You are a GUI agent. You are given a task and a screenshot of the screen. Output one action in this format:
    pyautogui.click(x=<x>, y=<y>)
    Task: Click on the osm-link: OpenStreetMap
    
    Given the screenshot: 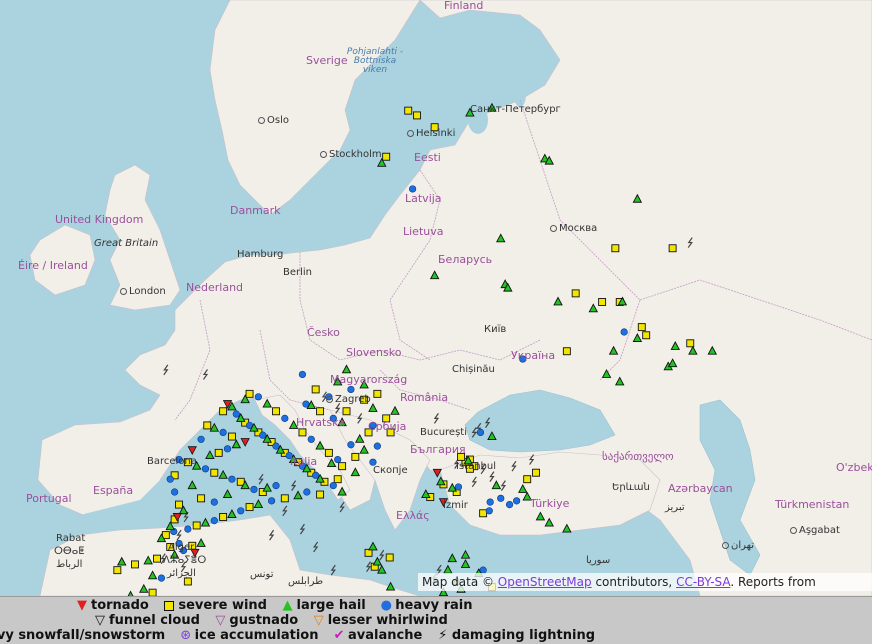 What is the action you would take?
    pyautogui.click(x=545, y=582)
    